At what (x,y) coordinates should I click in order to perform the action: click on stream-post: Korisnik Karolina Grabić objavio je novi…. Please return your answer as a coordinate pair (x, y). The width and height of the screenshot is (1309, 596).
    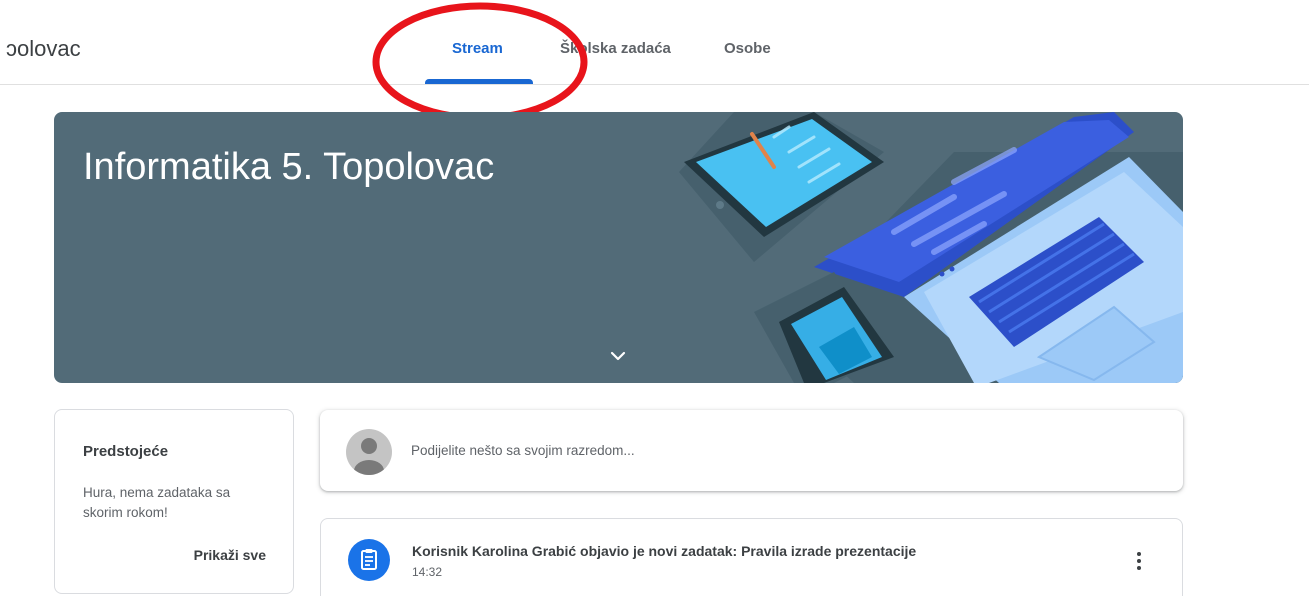
    Looking at the image, I should click on (751, 557).